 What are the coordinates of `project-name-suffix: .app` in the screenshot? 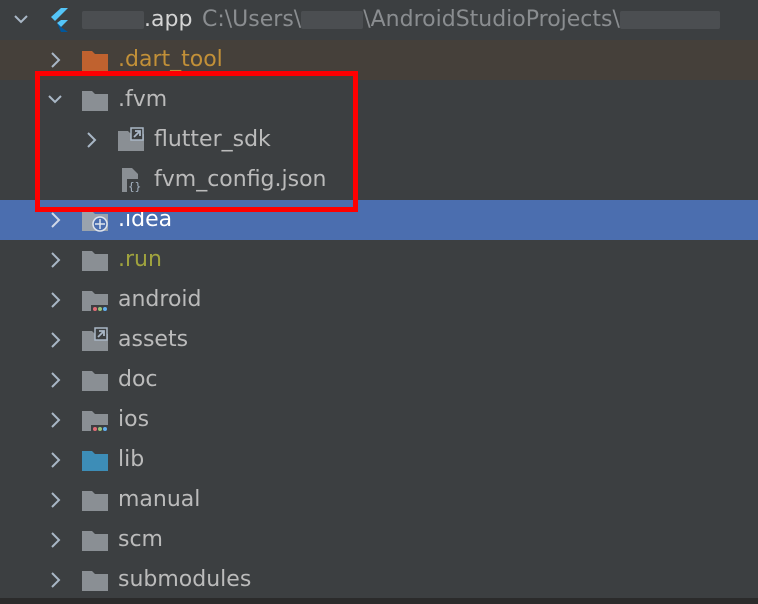 It's located at (168, 19).